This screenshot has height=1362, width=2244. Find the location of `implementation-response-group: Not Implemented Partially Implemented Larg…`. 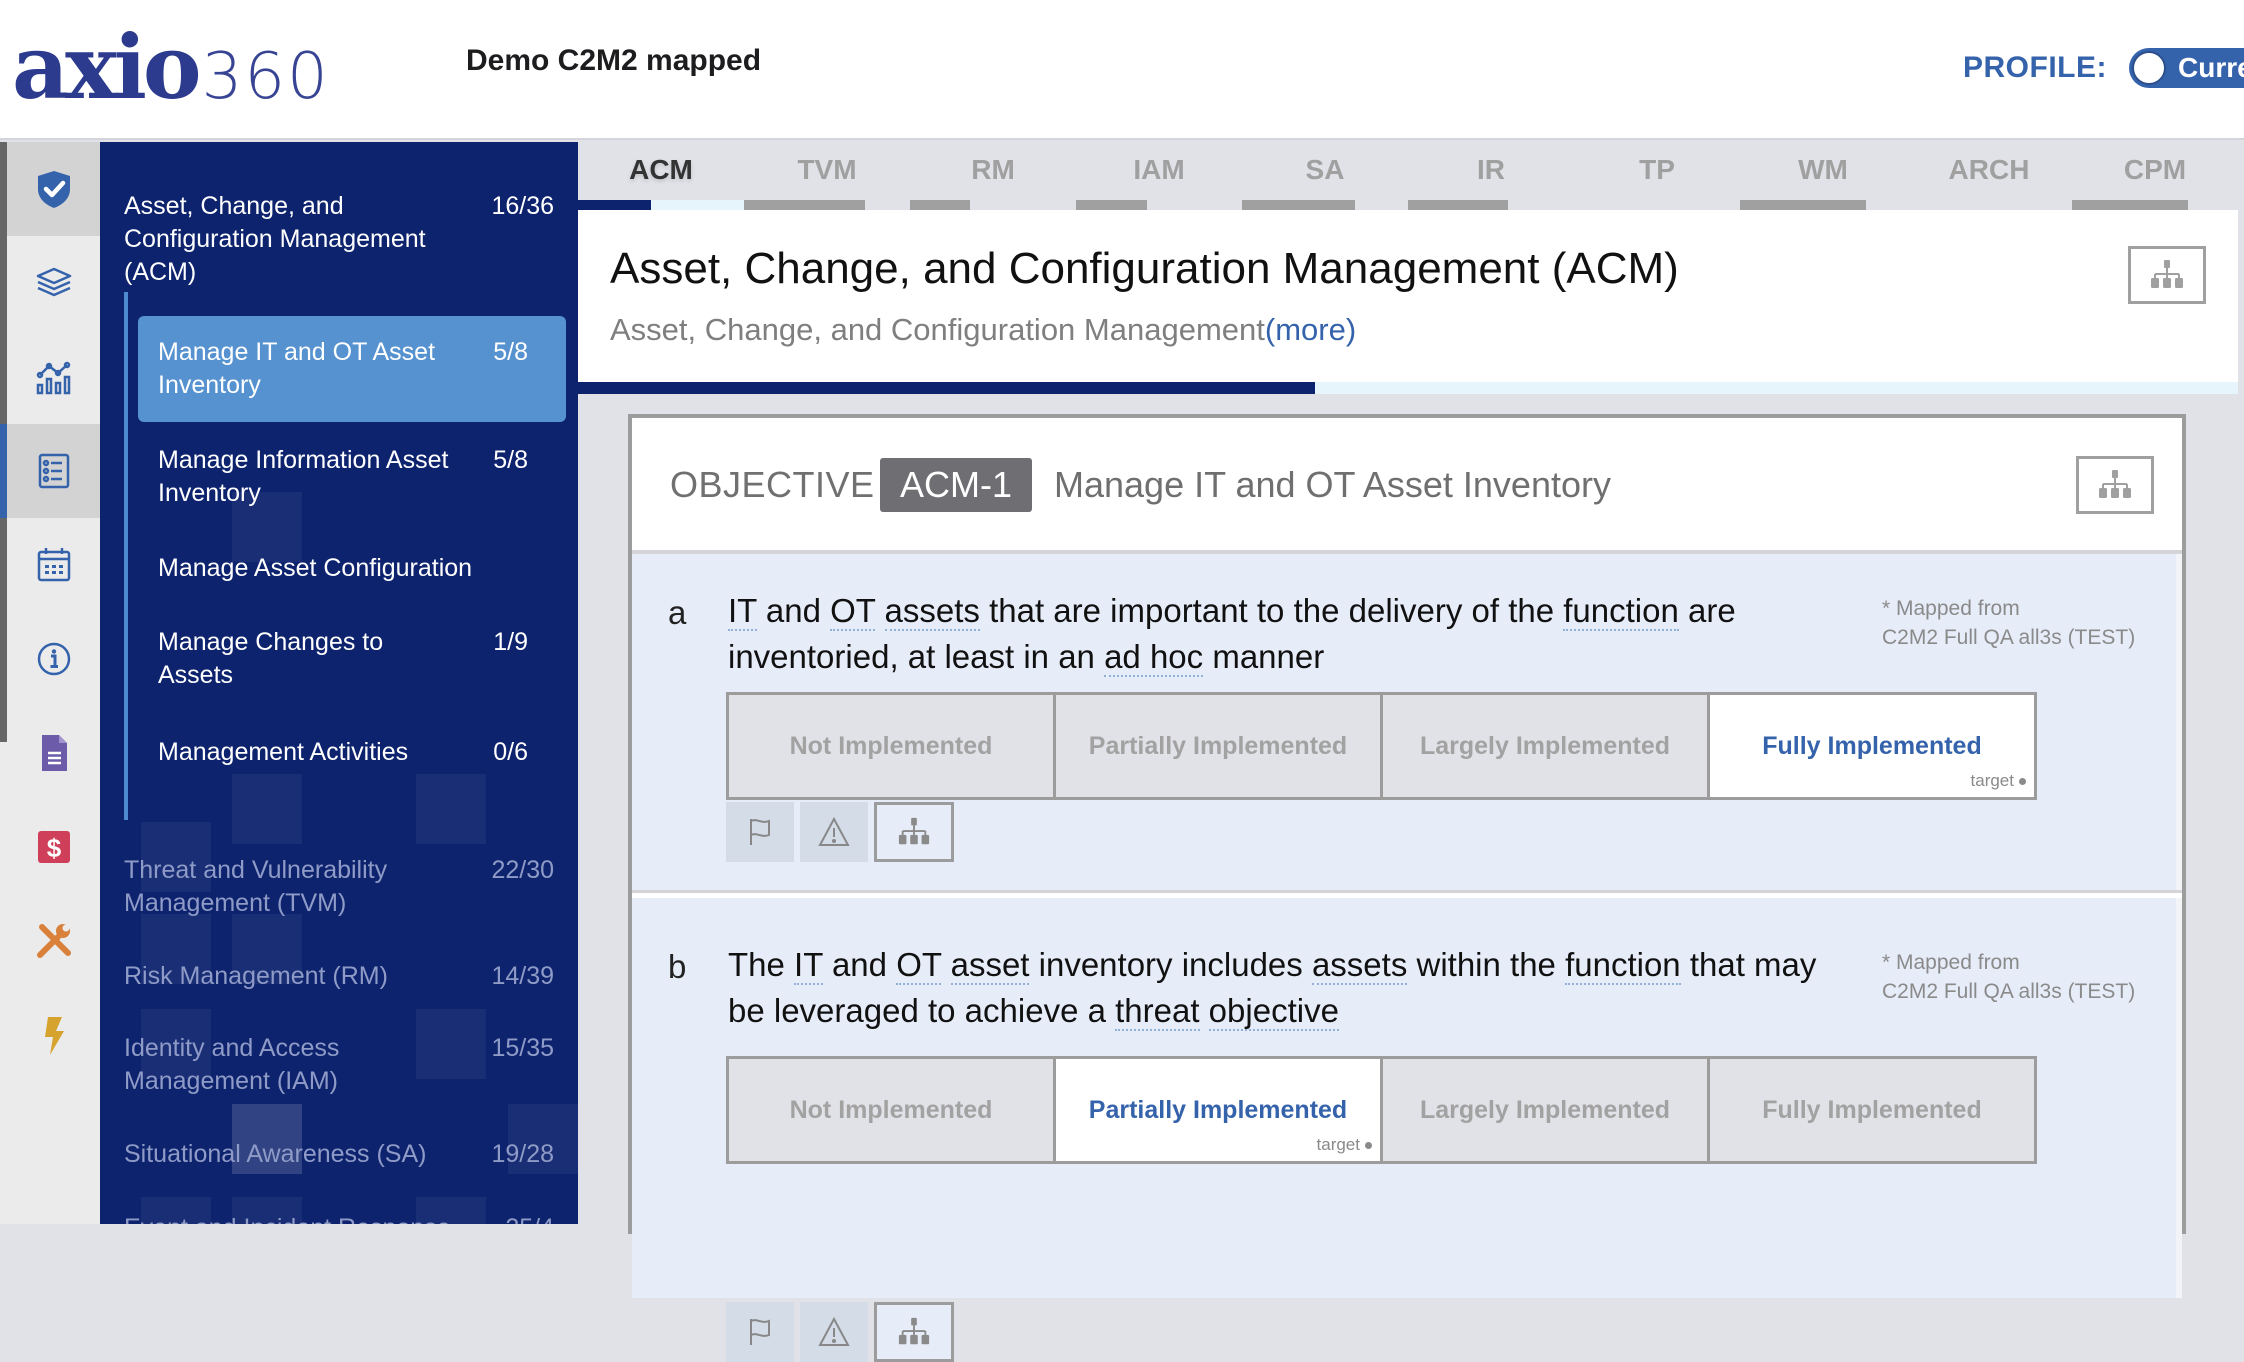

implementation-response-group: Not Implemented Partially Implemented Larg… is located at coordinates (1381, 746).